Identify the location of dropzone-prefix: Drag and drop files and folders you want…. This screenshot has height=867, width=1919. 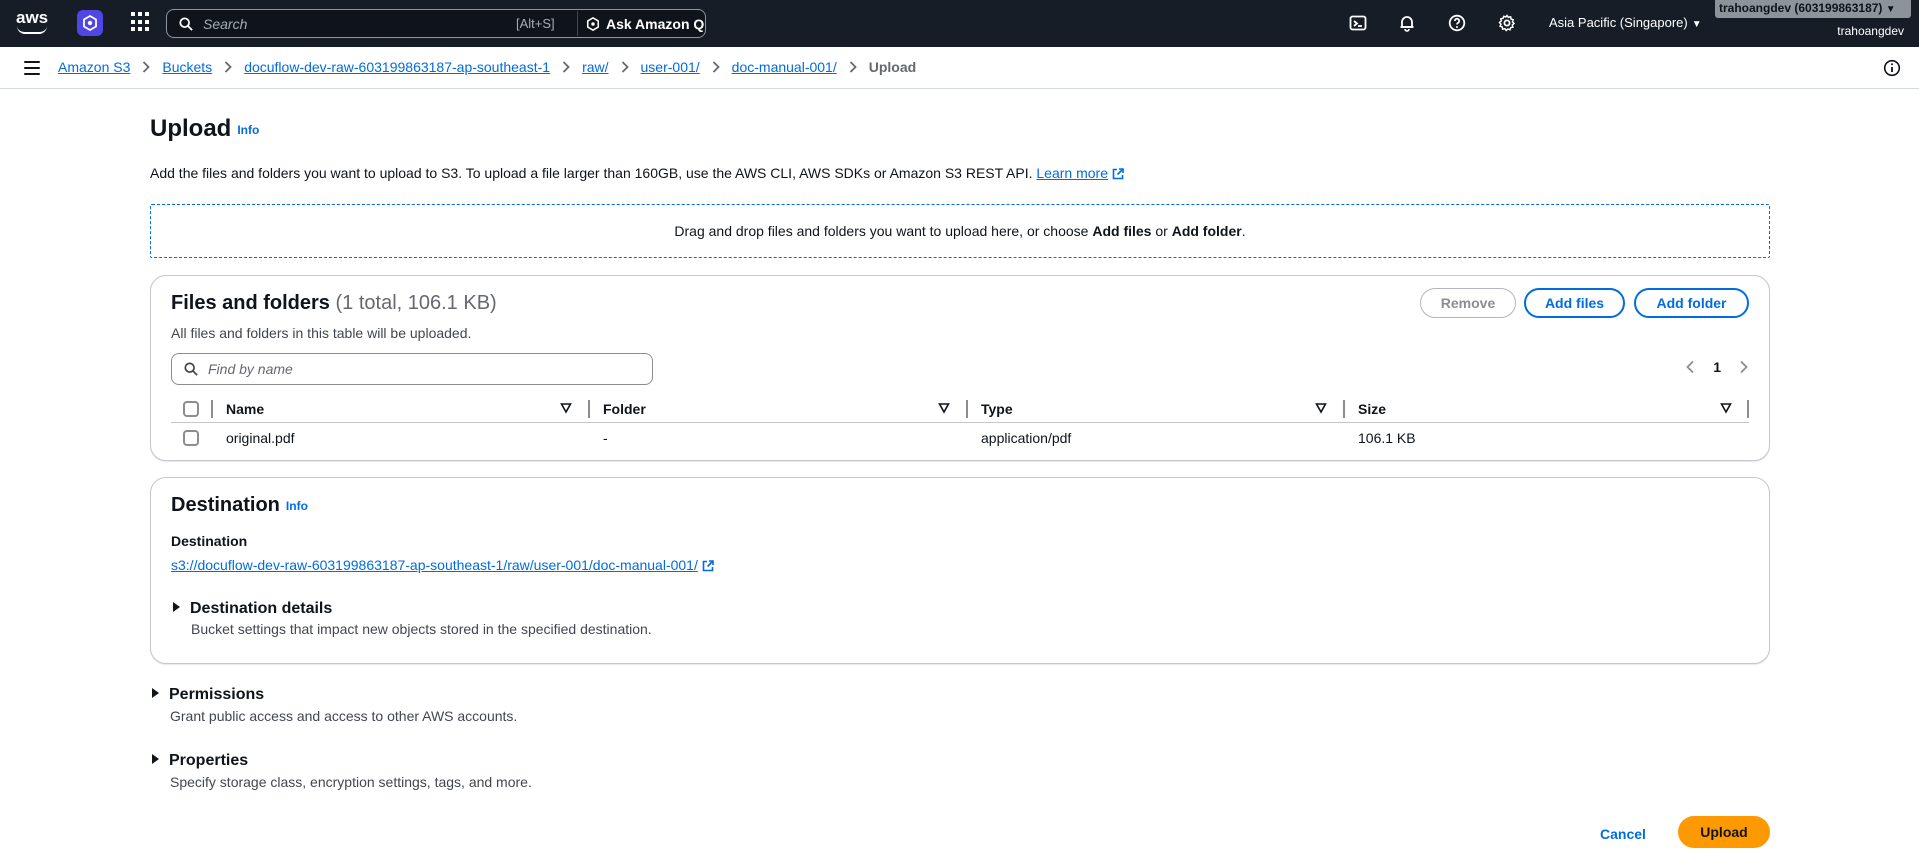
(883, 231).